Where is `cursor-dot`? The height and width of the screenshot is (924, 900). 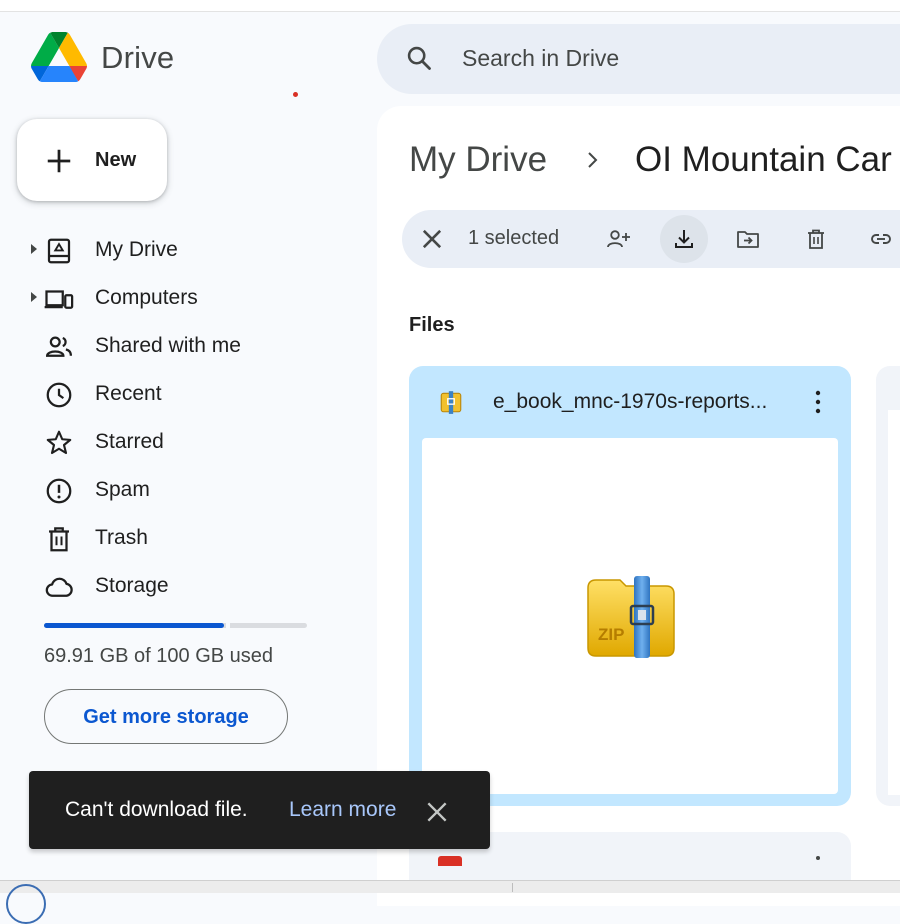
cursor-dot is located at coordinates (295, 94).